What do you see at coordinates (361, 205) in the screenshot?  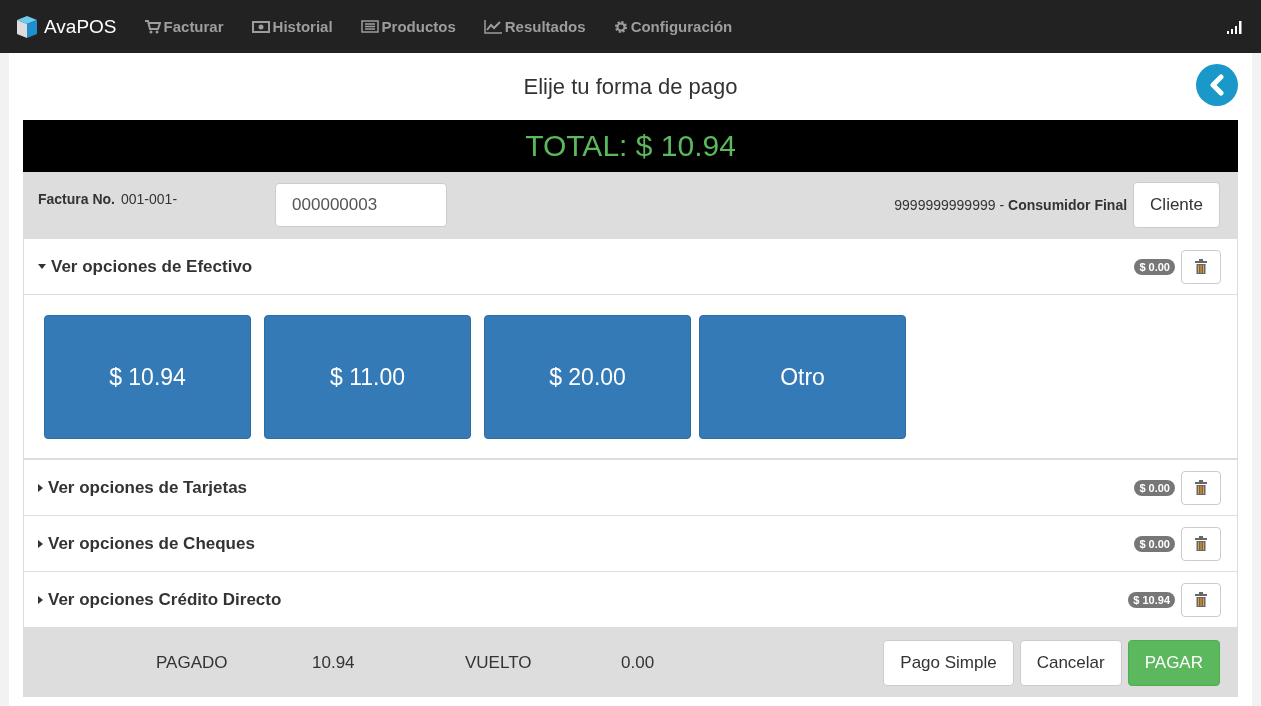 I see `invoice-number-field: 000000003` at bounding box center [361, 205].